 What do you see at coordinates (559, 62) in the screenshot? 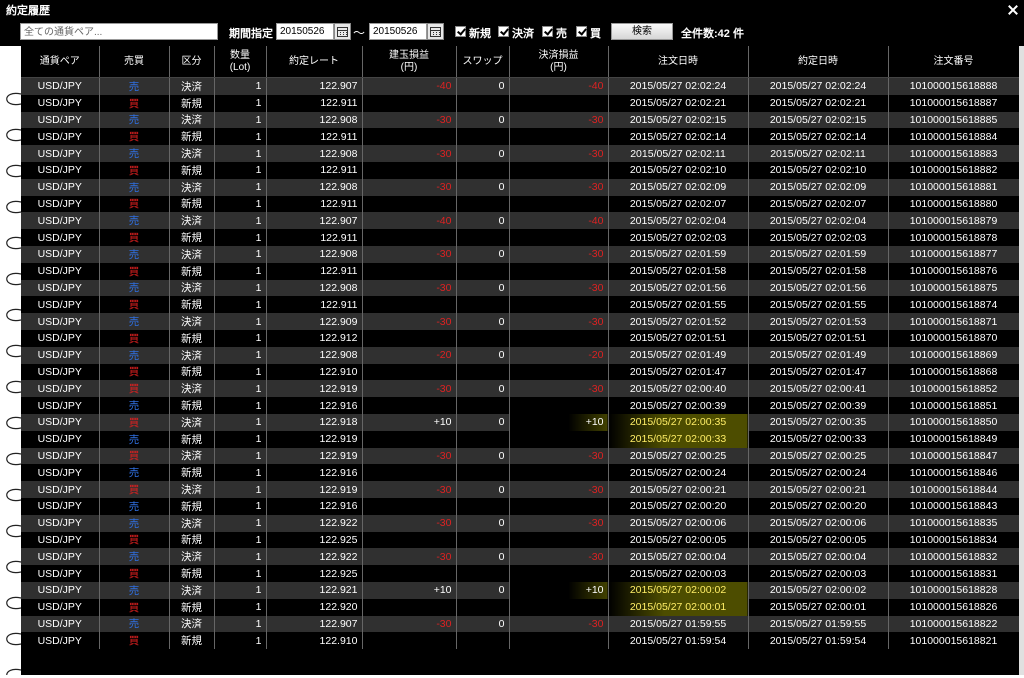
I see `header-settlement-pl: 決済損益 (円)` at bounding box center [559, 62].